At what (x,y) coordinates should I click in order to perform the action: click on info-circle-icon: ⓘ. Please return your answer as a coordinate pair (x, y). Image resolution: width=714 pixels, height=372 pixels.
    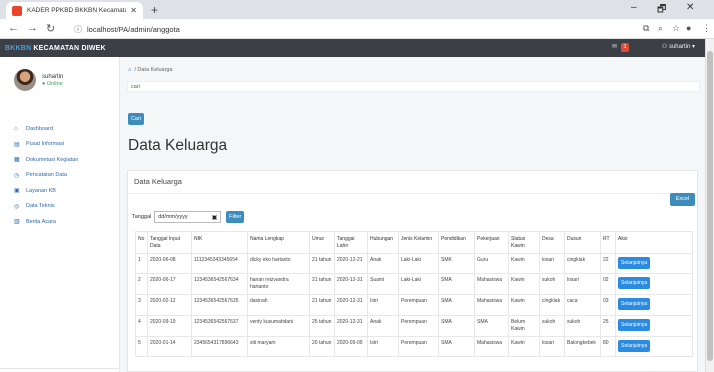
    Looking at the image, I should click on (78, 29).